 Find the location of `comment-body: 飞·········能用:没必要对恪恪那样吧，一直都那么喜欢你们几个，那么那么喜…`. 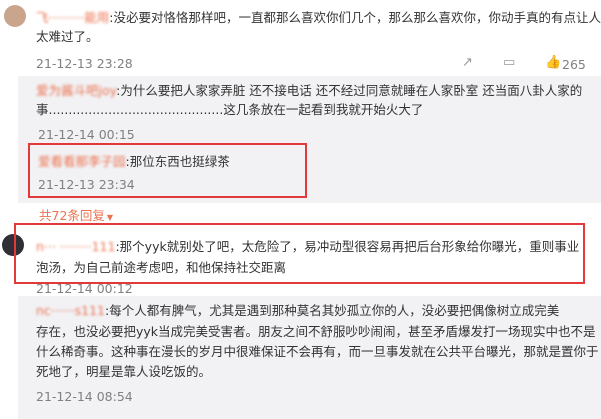

comment-body: 飞·········能用:没必要对恪恪那样吧，一直都那么喜欢你们几个，那么那么喜… is located at coordinates (318, 17).